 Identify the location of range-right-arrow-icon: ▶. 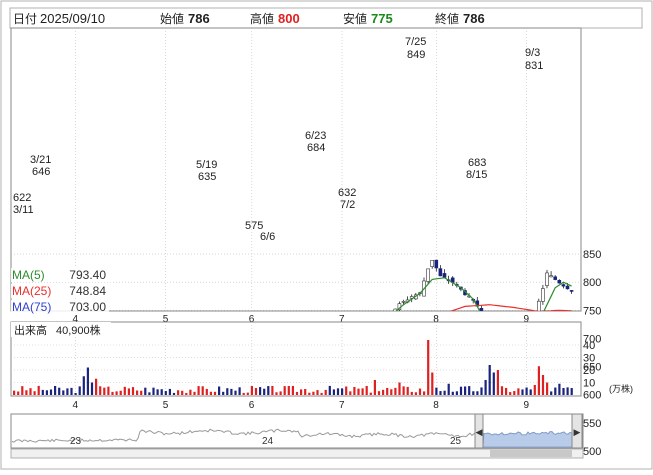
(577, 432).